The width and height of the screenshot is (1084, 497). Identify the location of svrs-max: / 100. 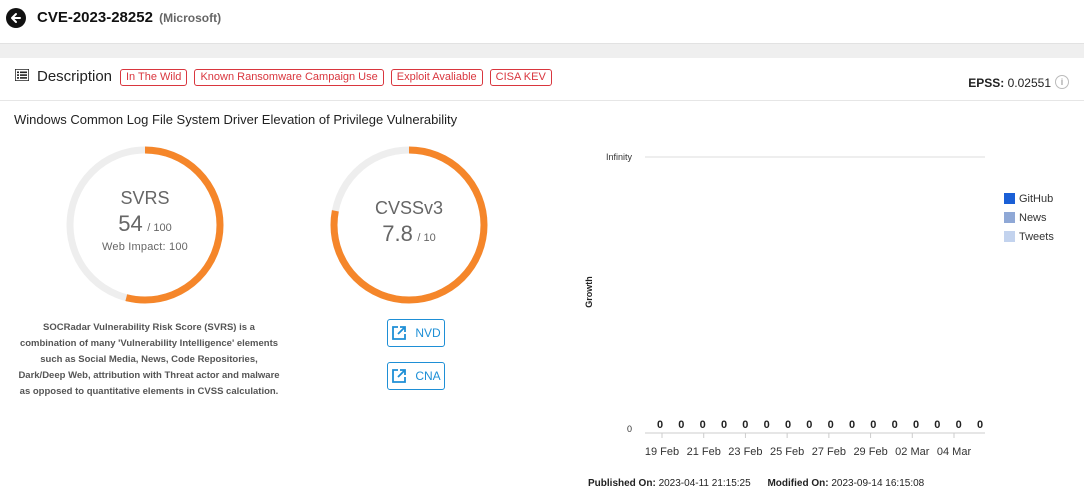
(159, 228).